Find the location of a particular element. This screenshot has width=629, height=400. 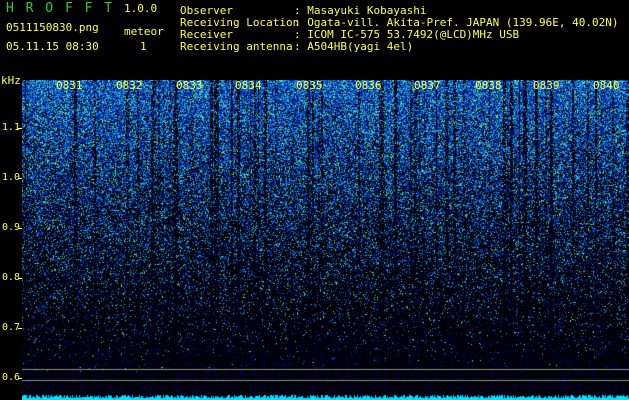

frequency-unit: kHz is located at coordinates (11, 80).